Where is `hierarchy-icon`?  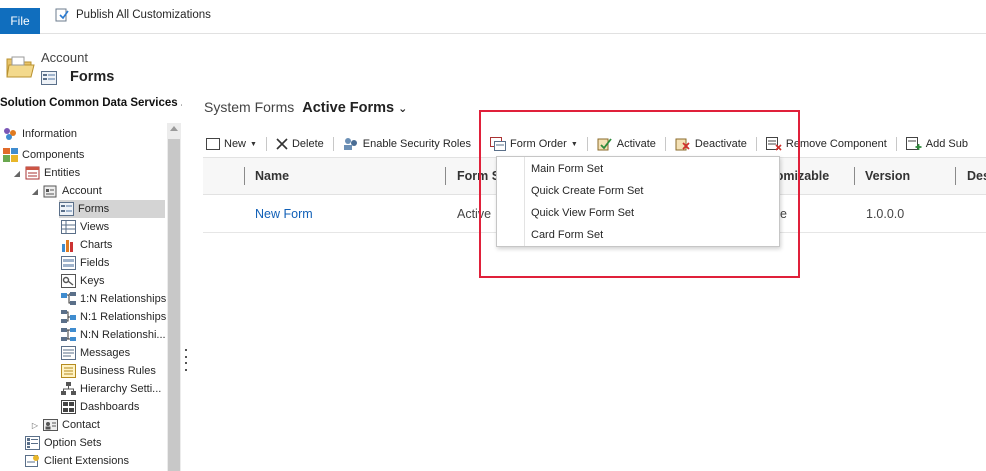
hierarchy-icon is located at coordinates (68, 388).